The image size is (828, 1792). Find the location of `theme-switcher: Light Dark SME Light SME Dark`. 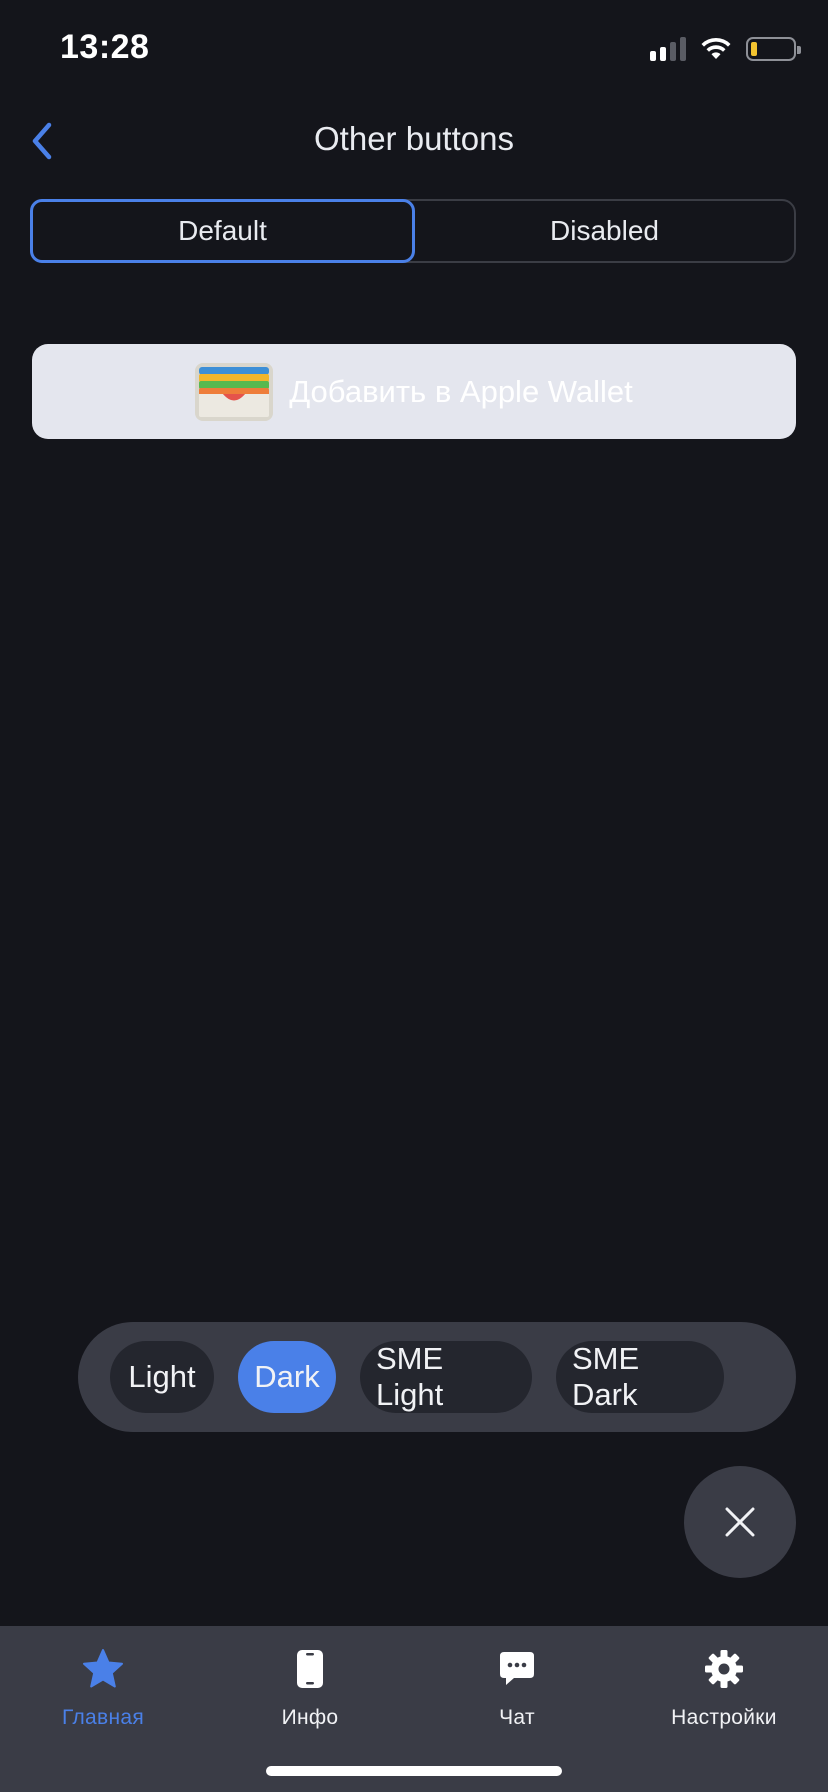

theme-switcher: Light Dark SME Light SME Dark is located at coordinates (437, 1377).